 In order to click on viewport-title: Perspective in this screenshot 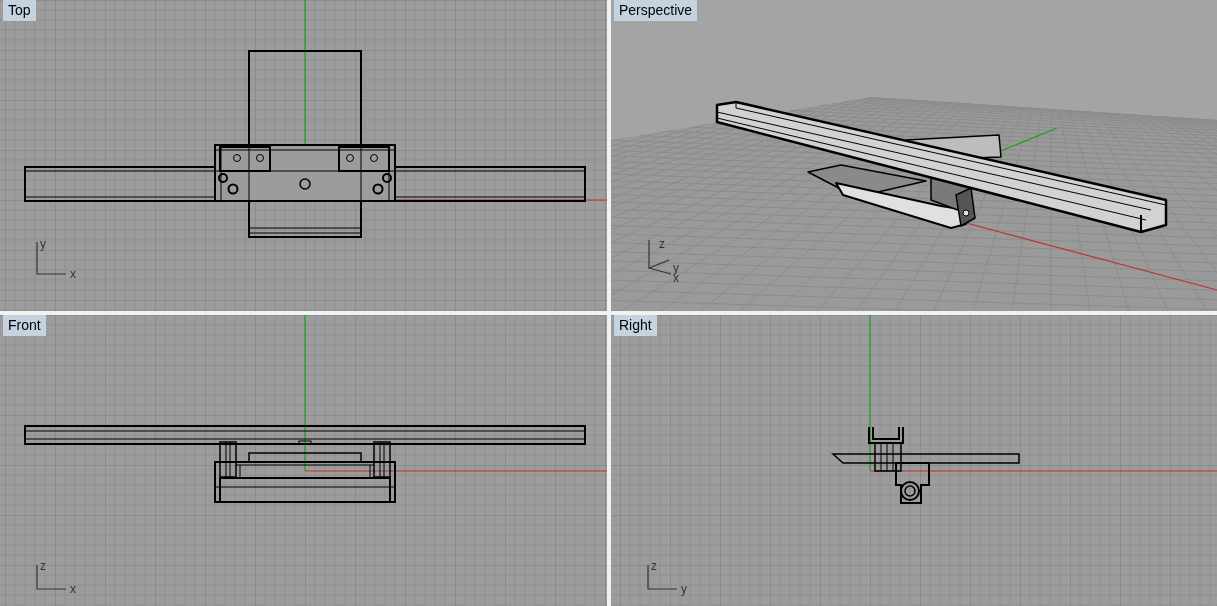, I will do `click(656, 10)`.